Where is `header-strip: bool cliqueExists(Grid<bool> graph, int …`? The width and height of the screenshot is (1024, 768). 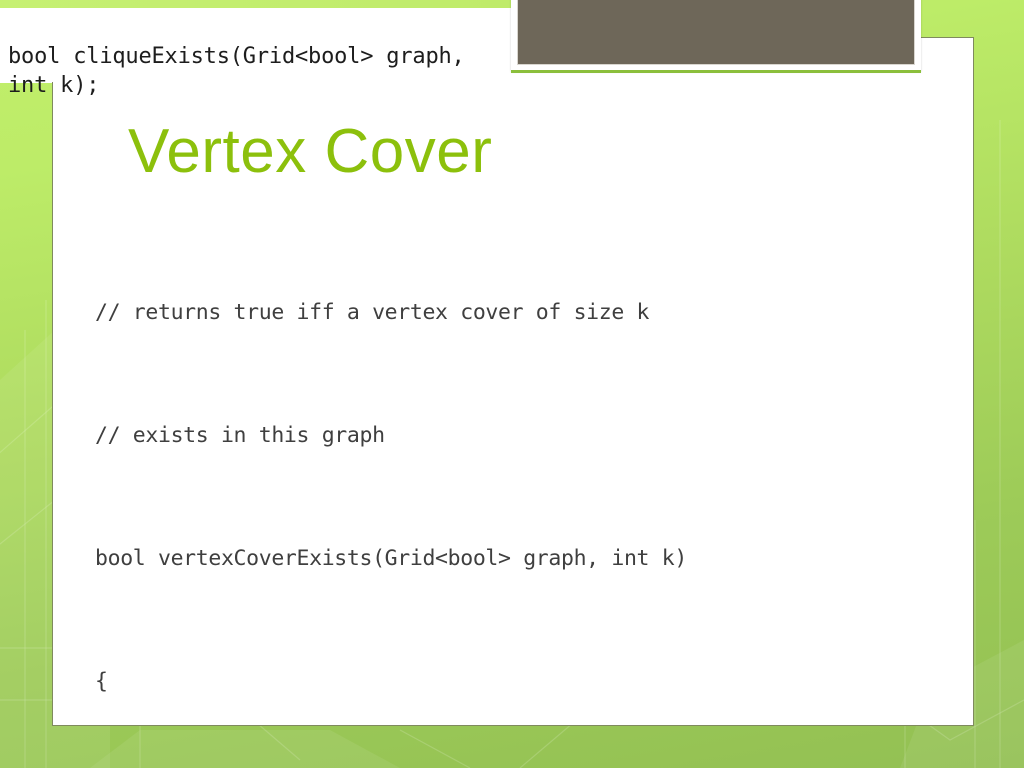
header-strip: bool cliqueExists(Grid<bool> graph, int … is located at coordinates (256, 53).